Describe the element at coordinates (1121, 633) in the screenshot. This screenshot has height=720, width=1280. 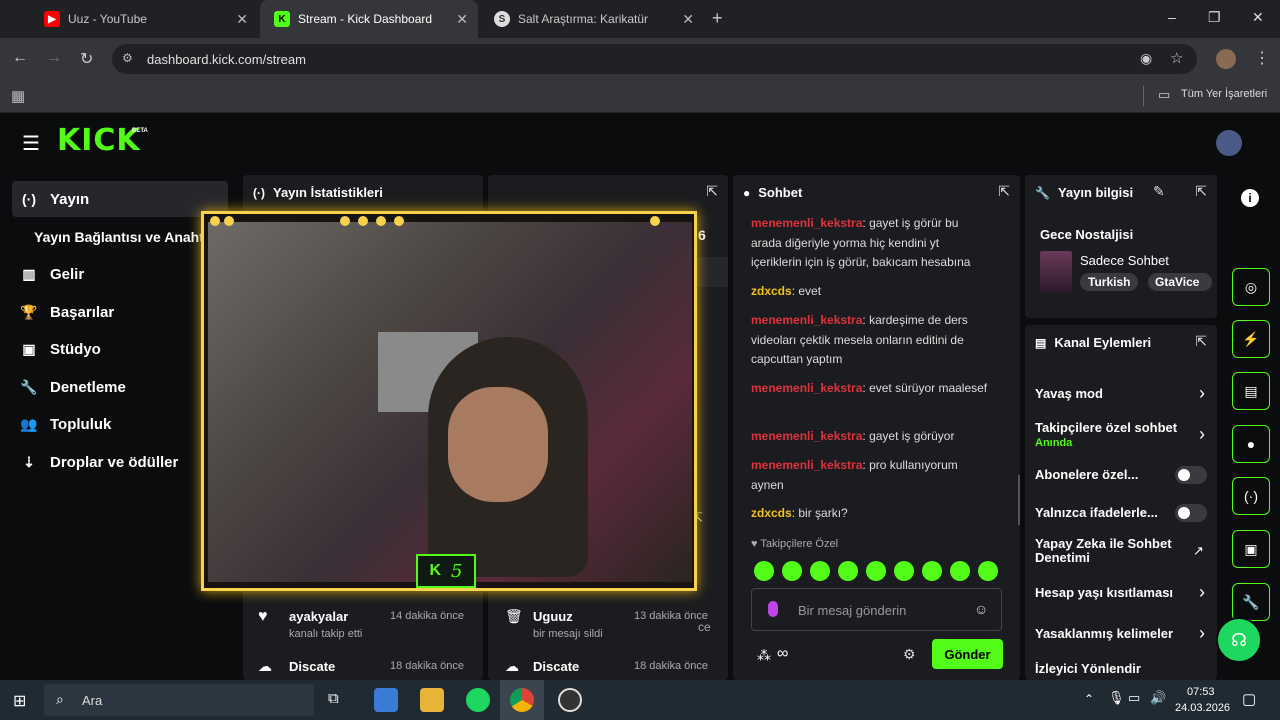
I see `action-banned-words: Yasaklanmış kelimeler` at that location.